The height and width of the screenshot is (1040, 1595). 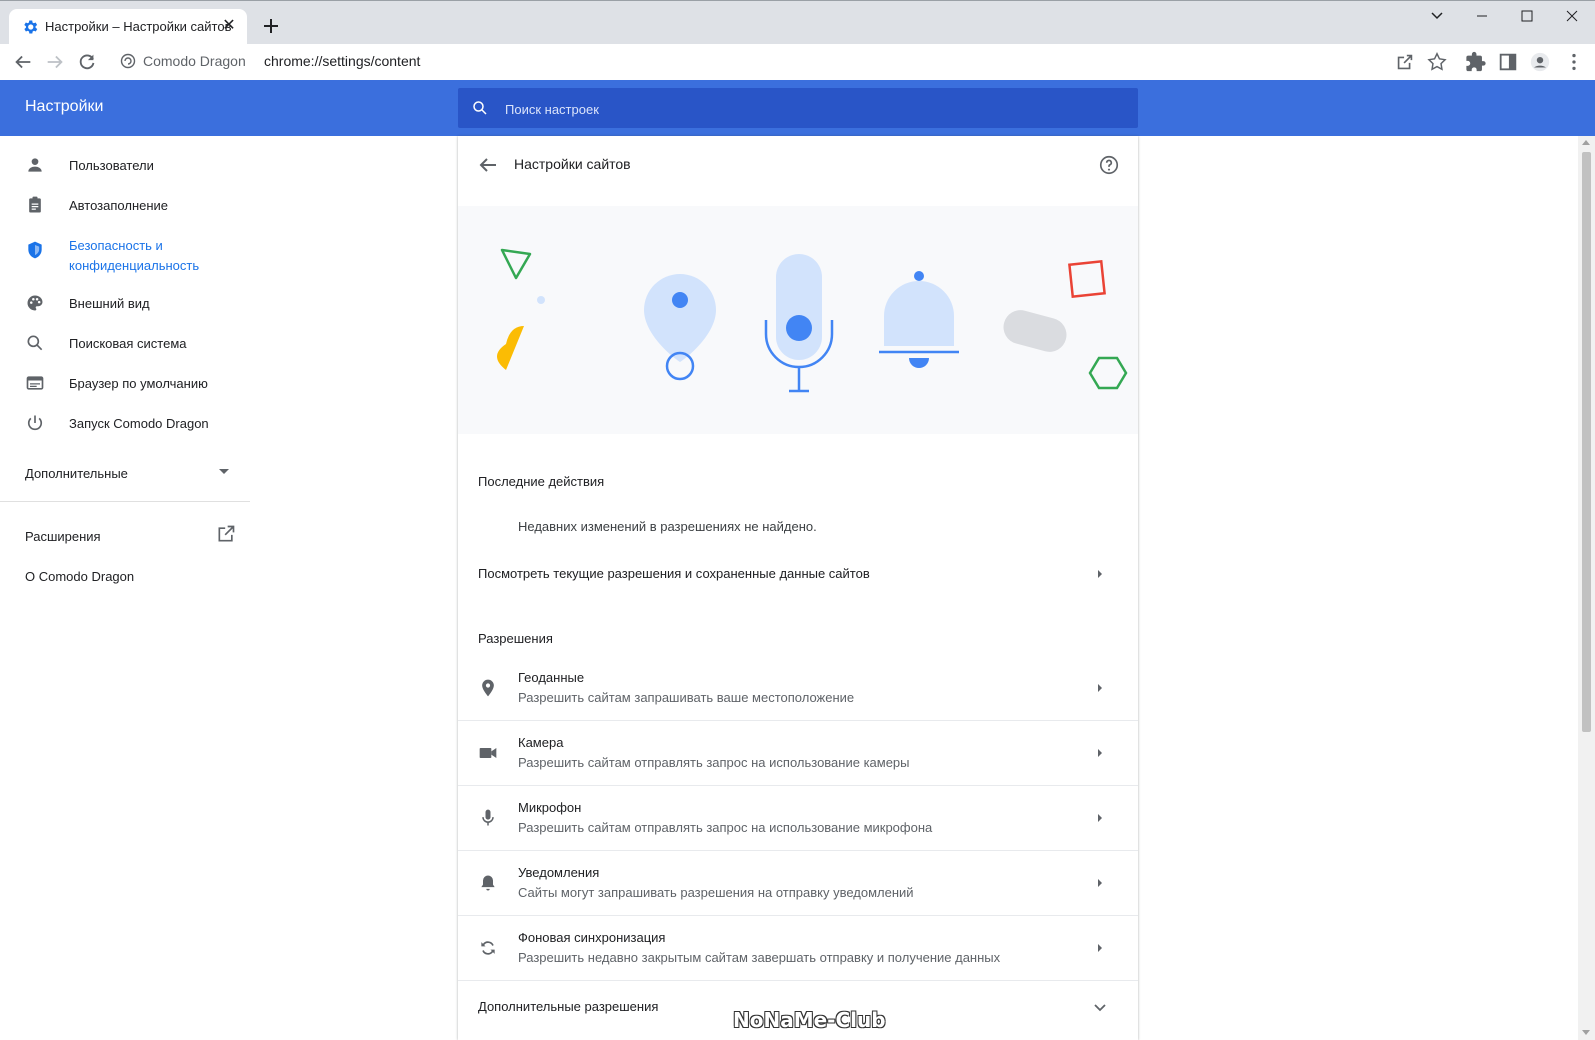 I want to click on browser-tab: Настройки – Настройки сайтов ✕, so click(x=128, y=27).